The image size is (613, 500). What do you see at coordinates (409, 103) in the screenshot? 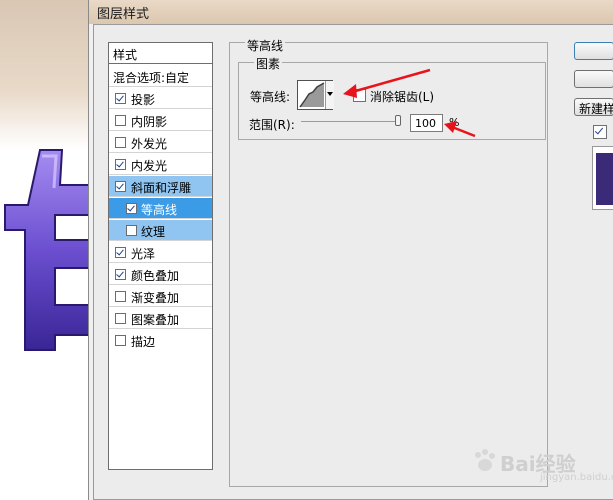
I see `annotation-layer` at bounding box center [409, 103].